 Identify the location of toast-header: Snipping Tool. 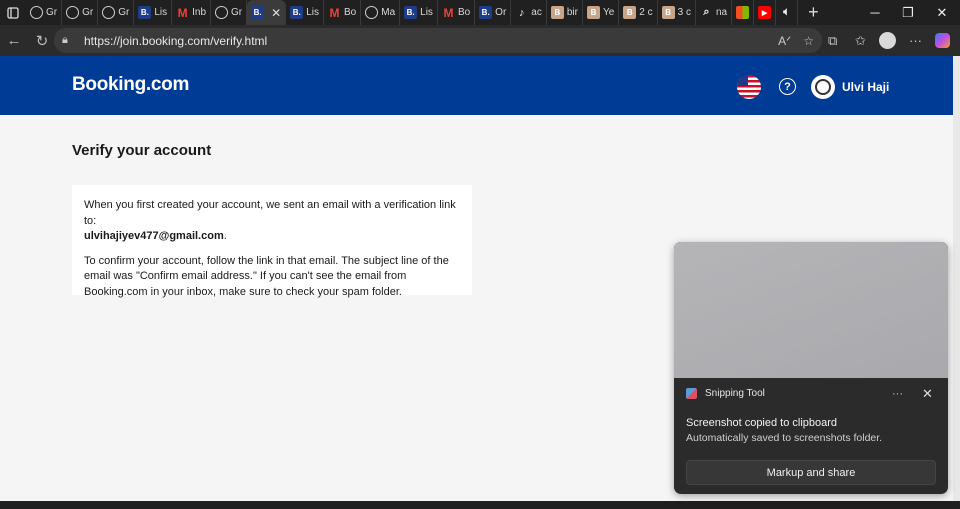
(725, 393).